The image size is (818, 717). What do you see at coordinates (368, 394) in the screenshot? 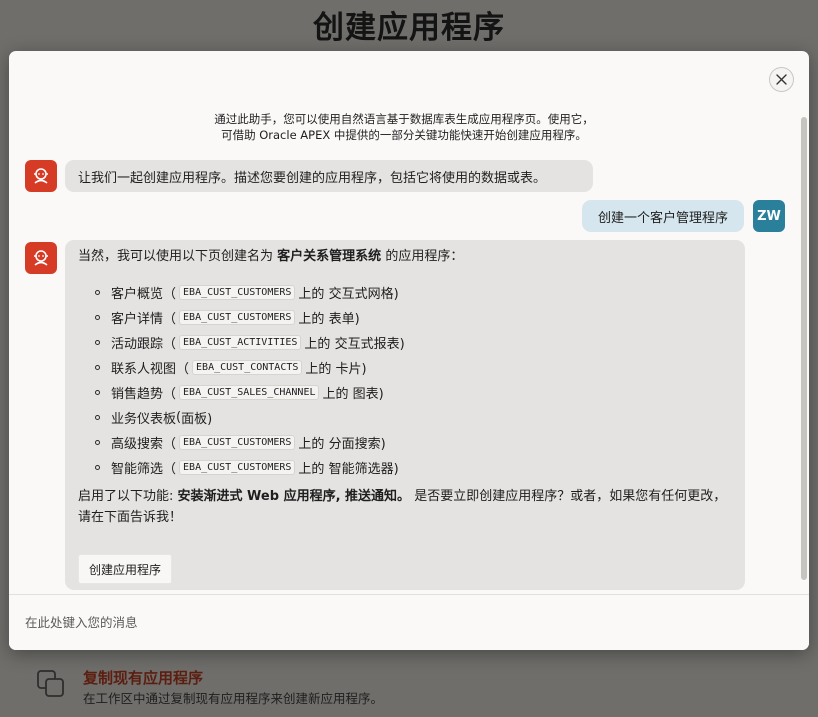
I see `page-type: 图表)` at bounding box center [368, 394].